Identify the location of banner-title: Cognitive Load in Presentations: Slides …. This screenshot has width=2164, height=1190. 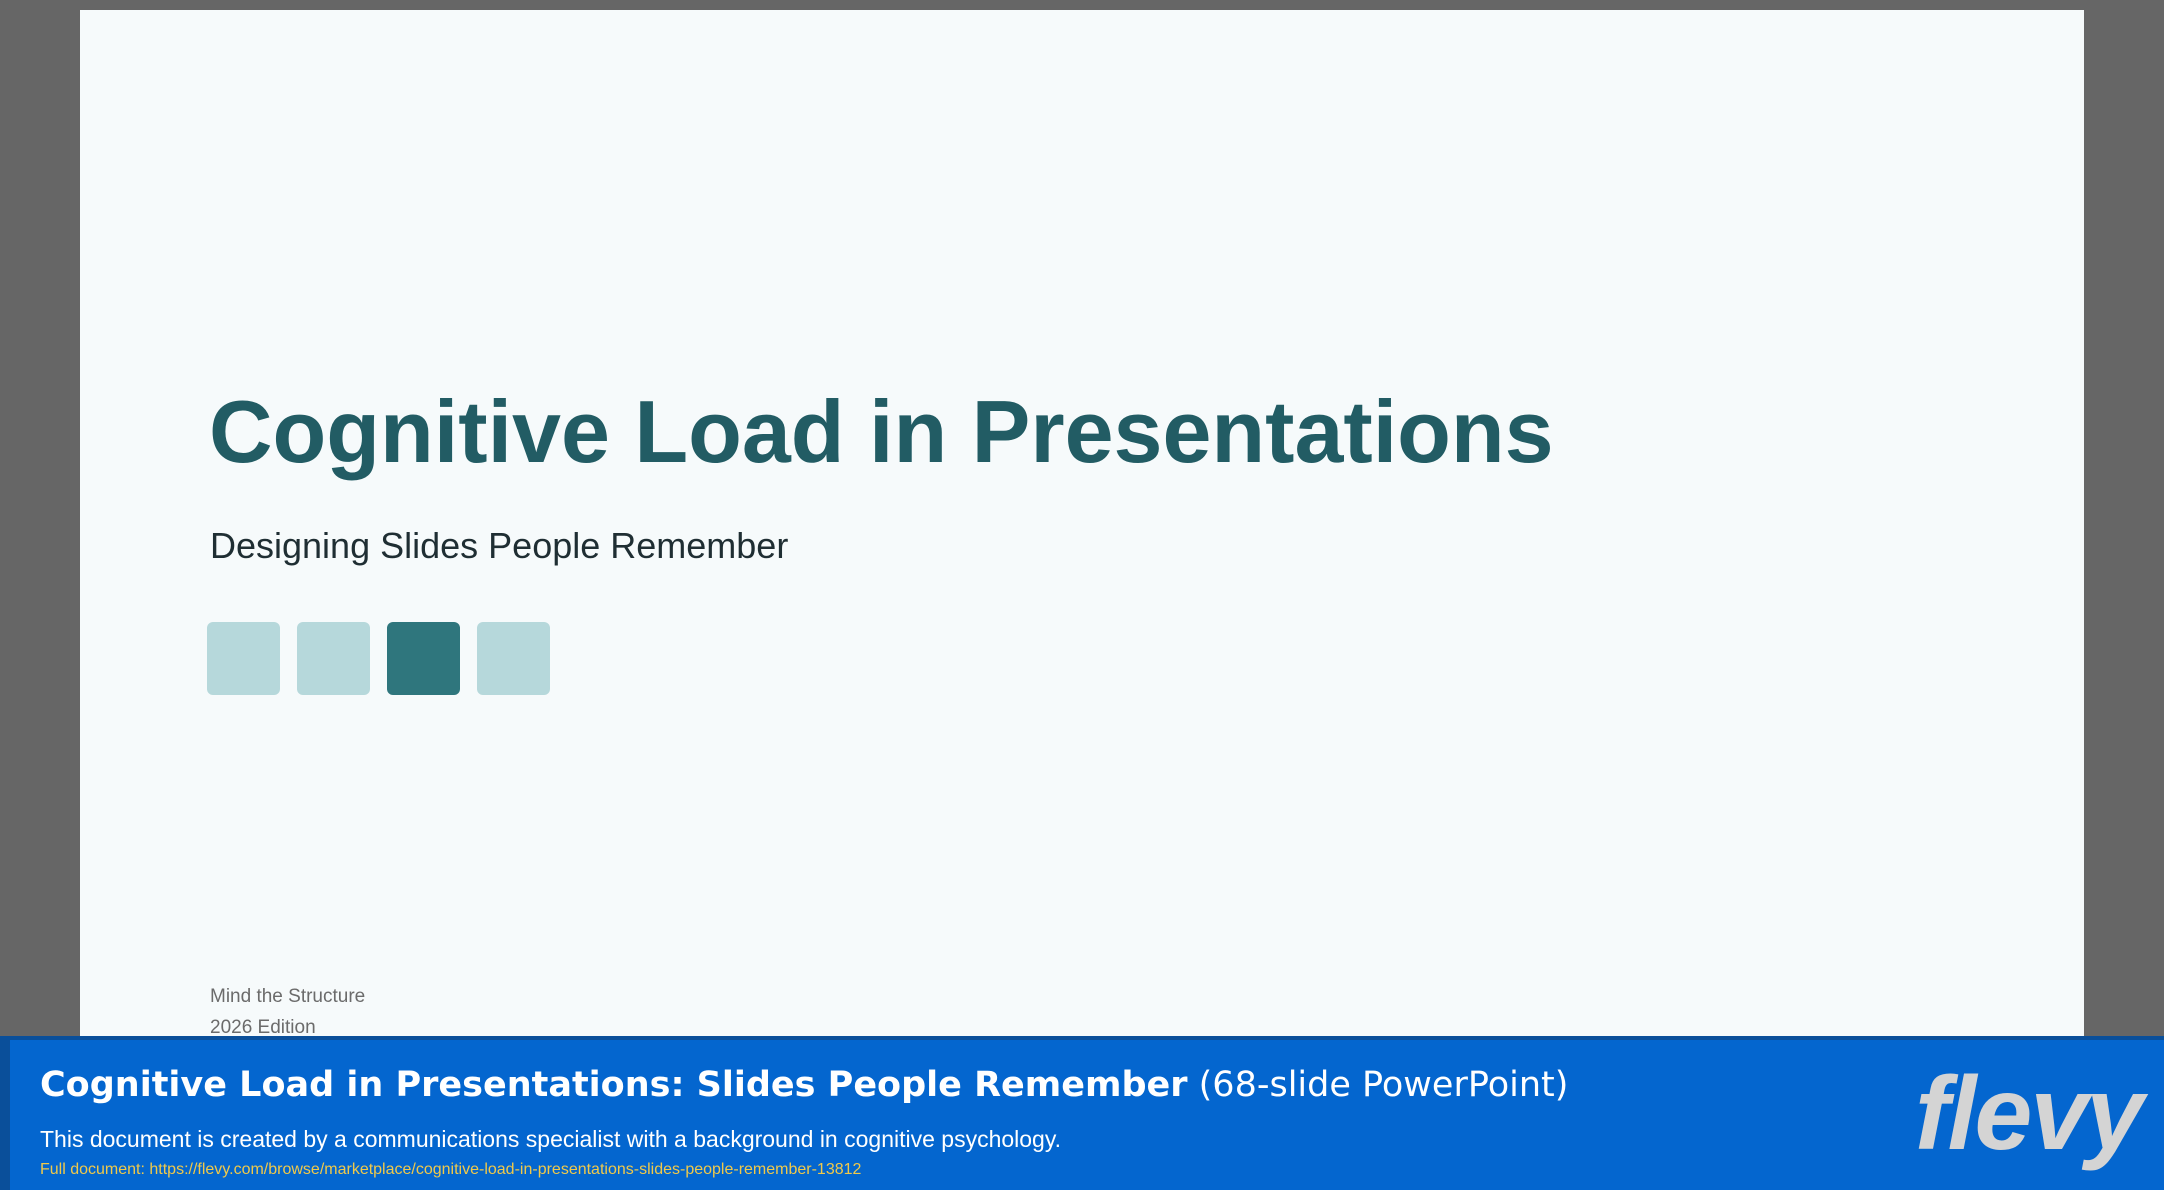
(614, 1085).